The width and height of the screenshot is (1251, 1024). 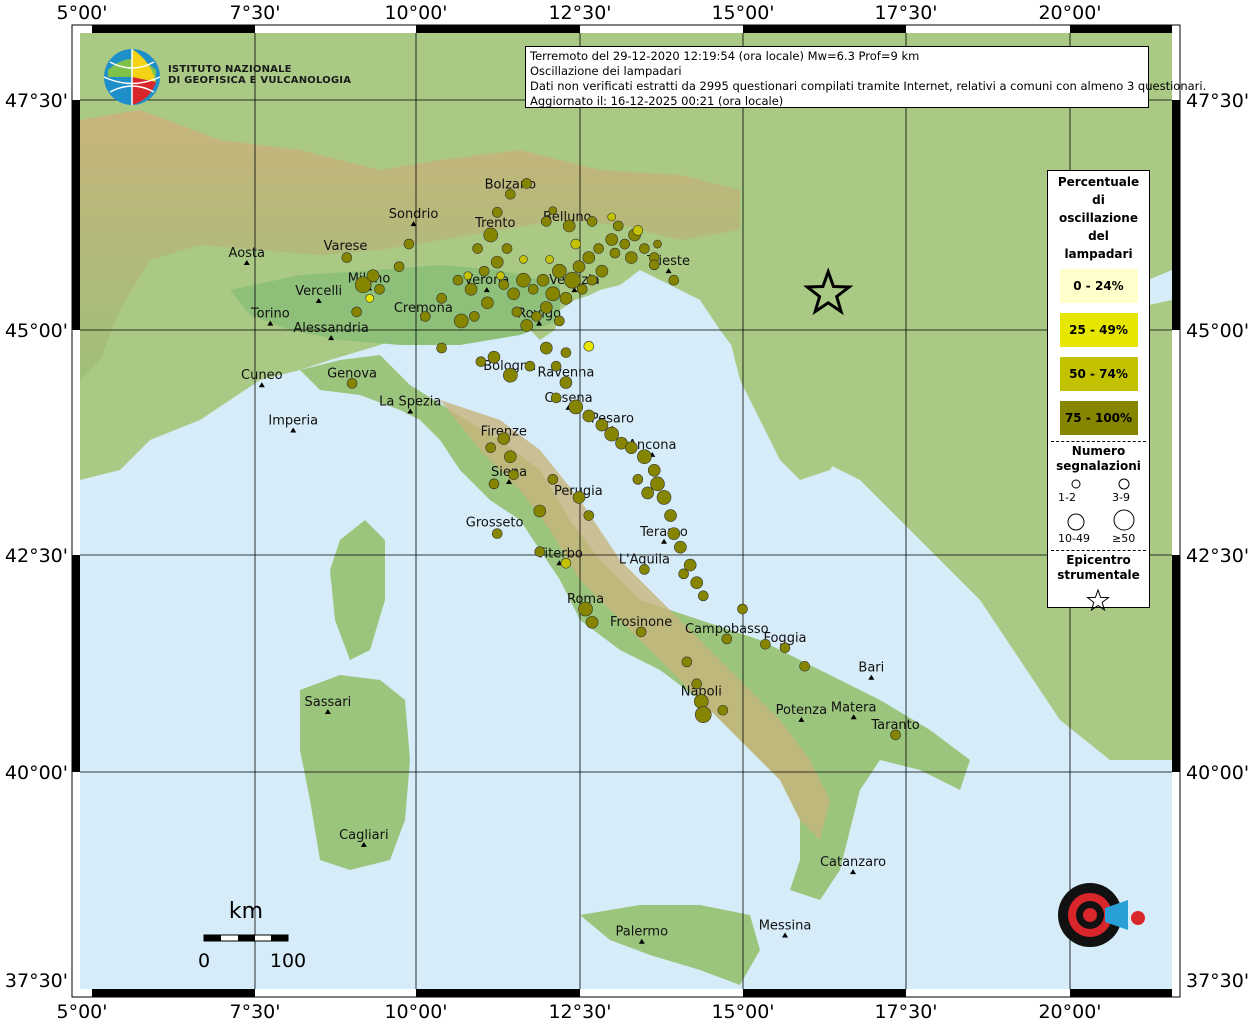 What do you see at coordinates (606, 71) in the screenshot?
I see `event-line-2: Oscillazione dei lampadari` at bounding box center [606, 71].